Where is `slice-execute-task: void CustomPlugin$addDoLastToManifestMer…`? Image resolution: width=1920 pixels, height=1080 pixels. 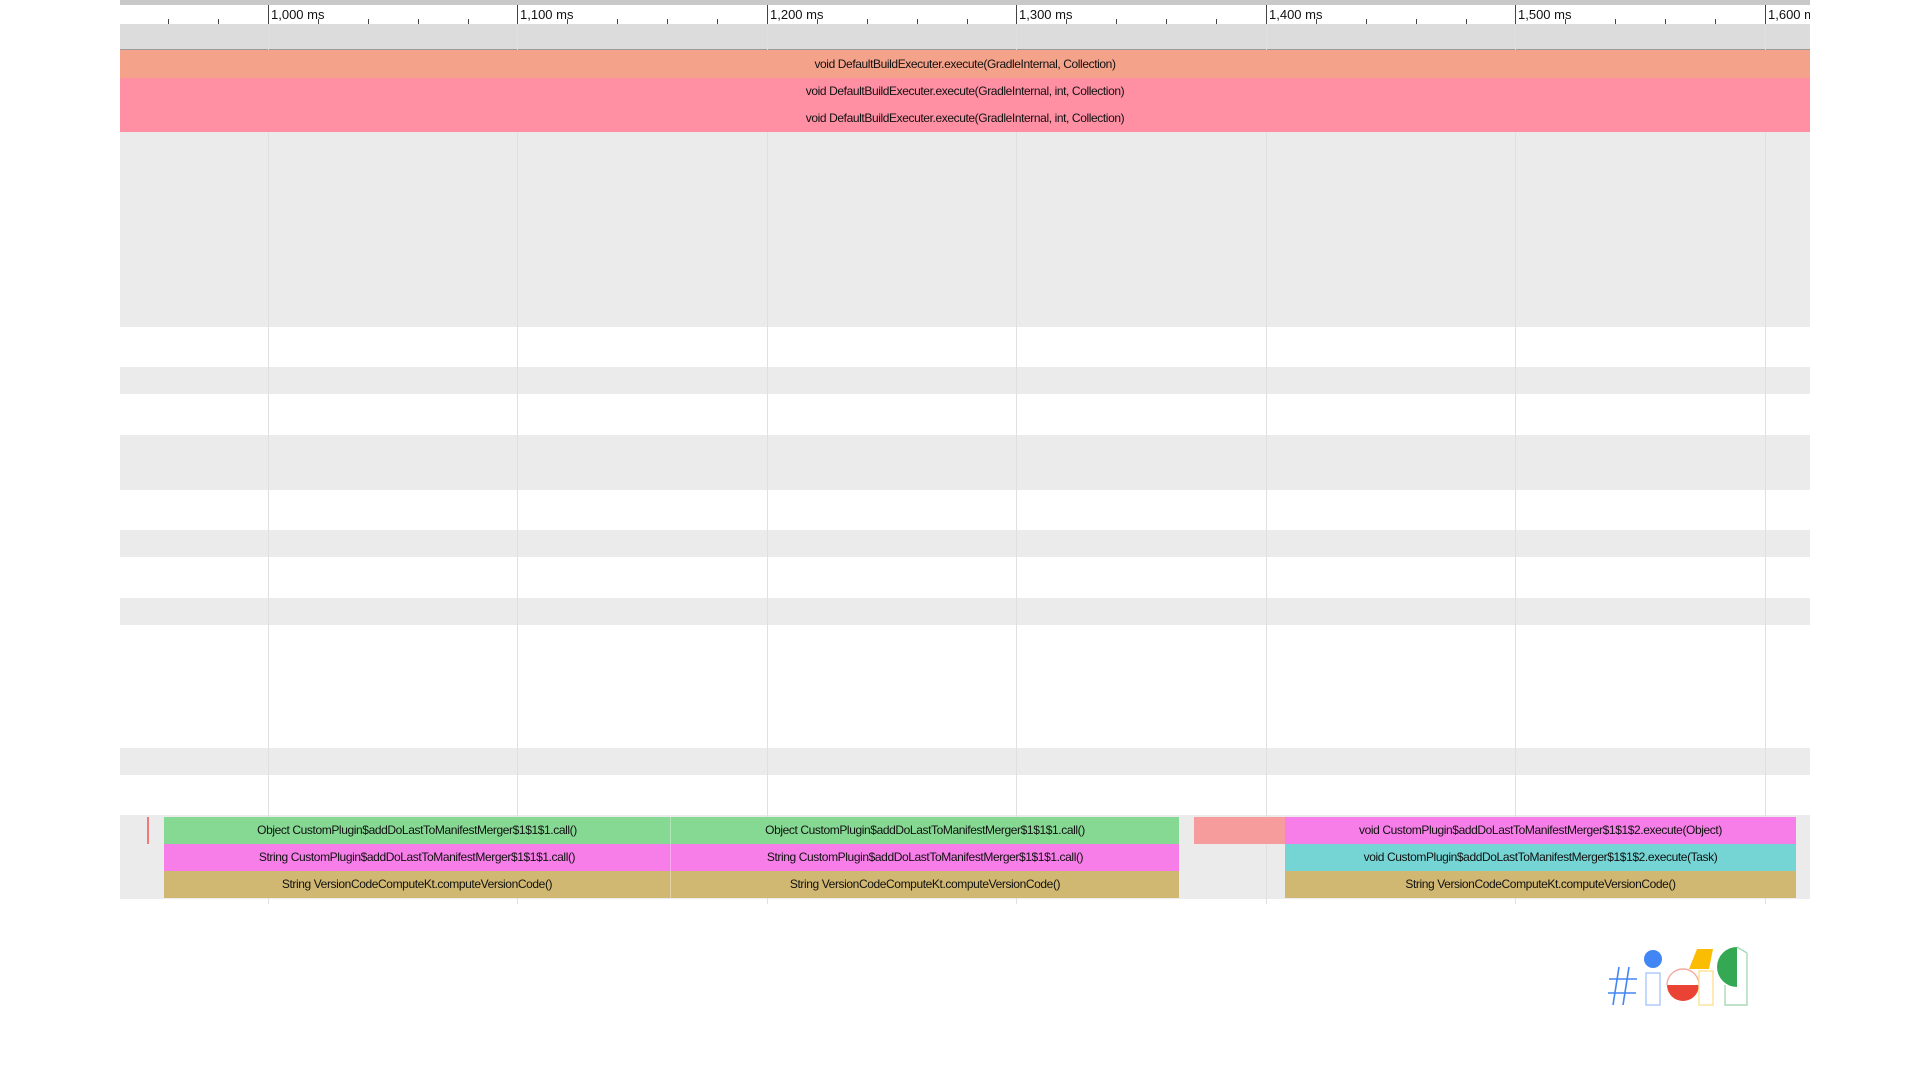
slice-execute-task: void CustomPlugin$addDoLastToManifestMer… is located at coordinates (1540, 857).